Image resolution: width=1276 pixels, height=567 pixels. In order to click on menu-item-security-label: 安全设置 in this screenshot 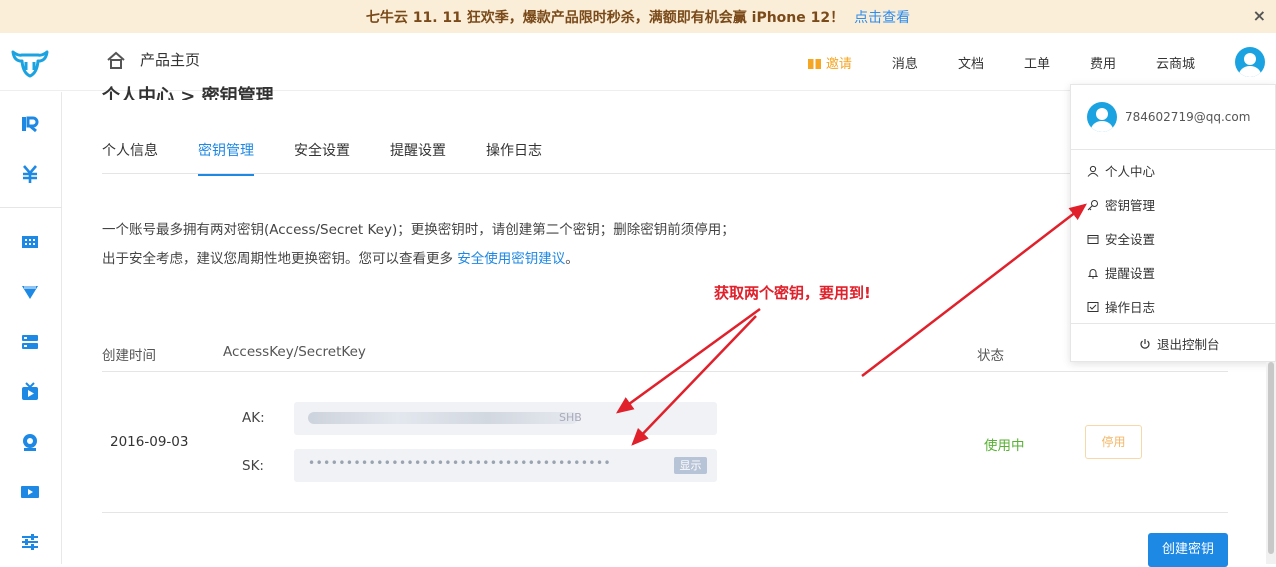, I will do `click(1130, 239)`.